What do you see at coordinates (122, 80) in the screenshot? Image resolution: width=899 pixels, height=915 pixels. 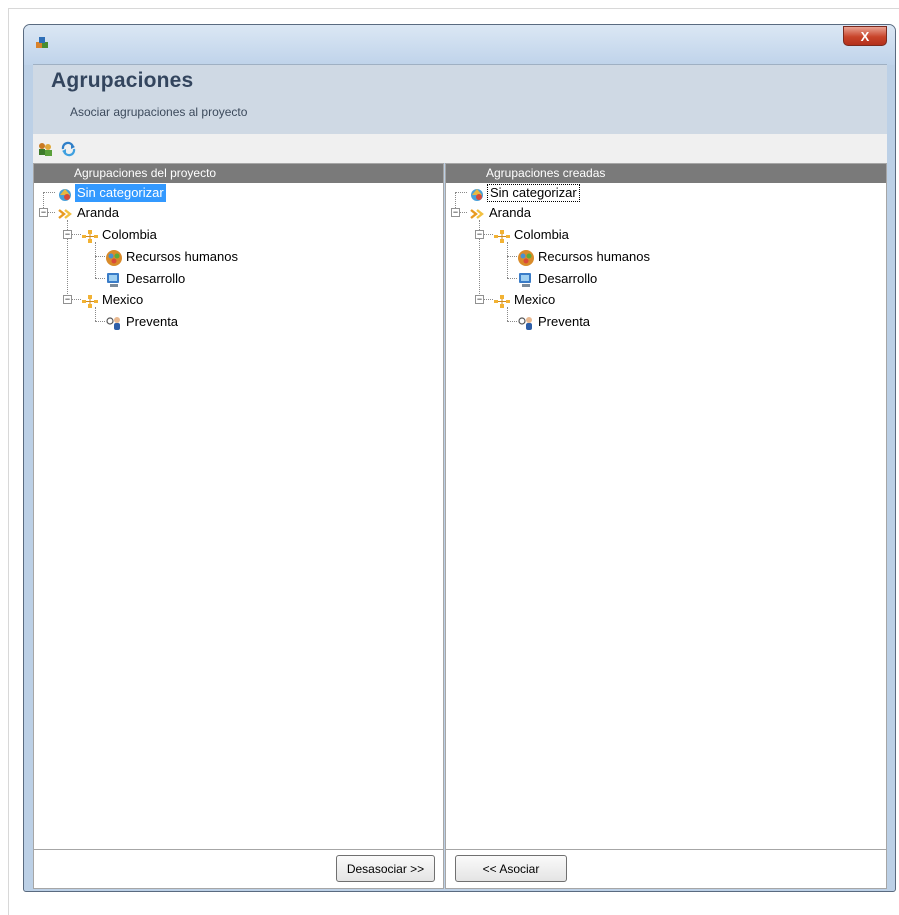 I see `page-title: Agrupaciones` at bounding box center [122, 80].